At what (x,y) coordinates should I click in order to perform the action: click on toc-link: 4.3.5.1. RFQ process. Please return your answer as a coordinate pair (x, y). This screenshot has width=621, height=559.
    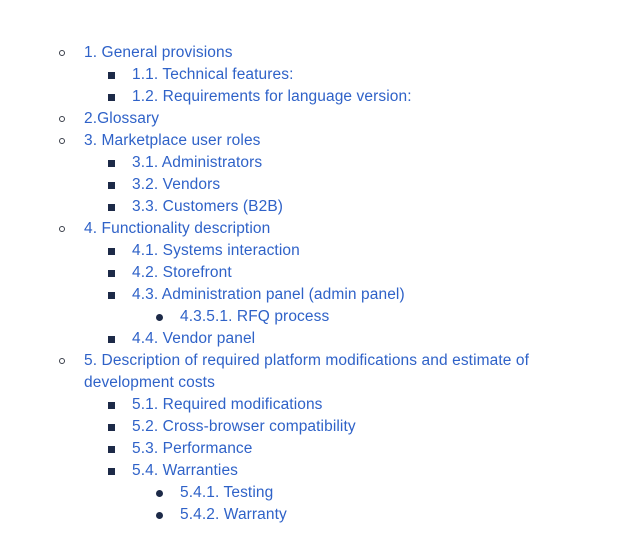
    Looking at the image, I should click on (254, 316).